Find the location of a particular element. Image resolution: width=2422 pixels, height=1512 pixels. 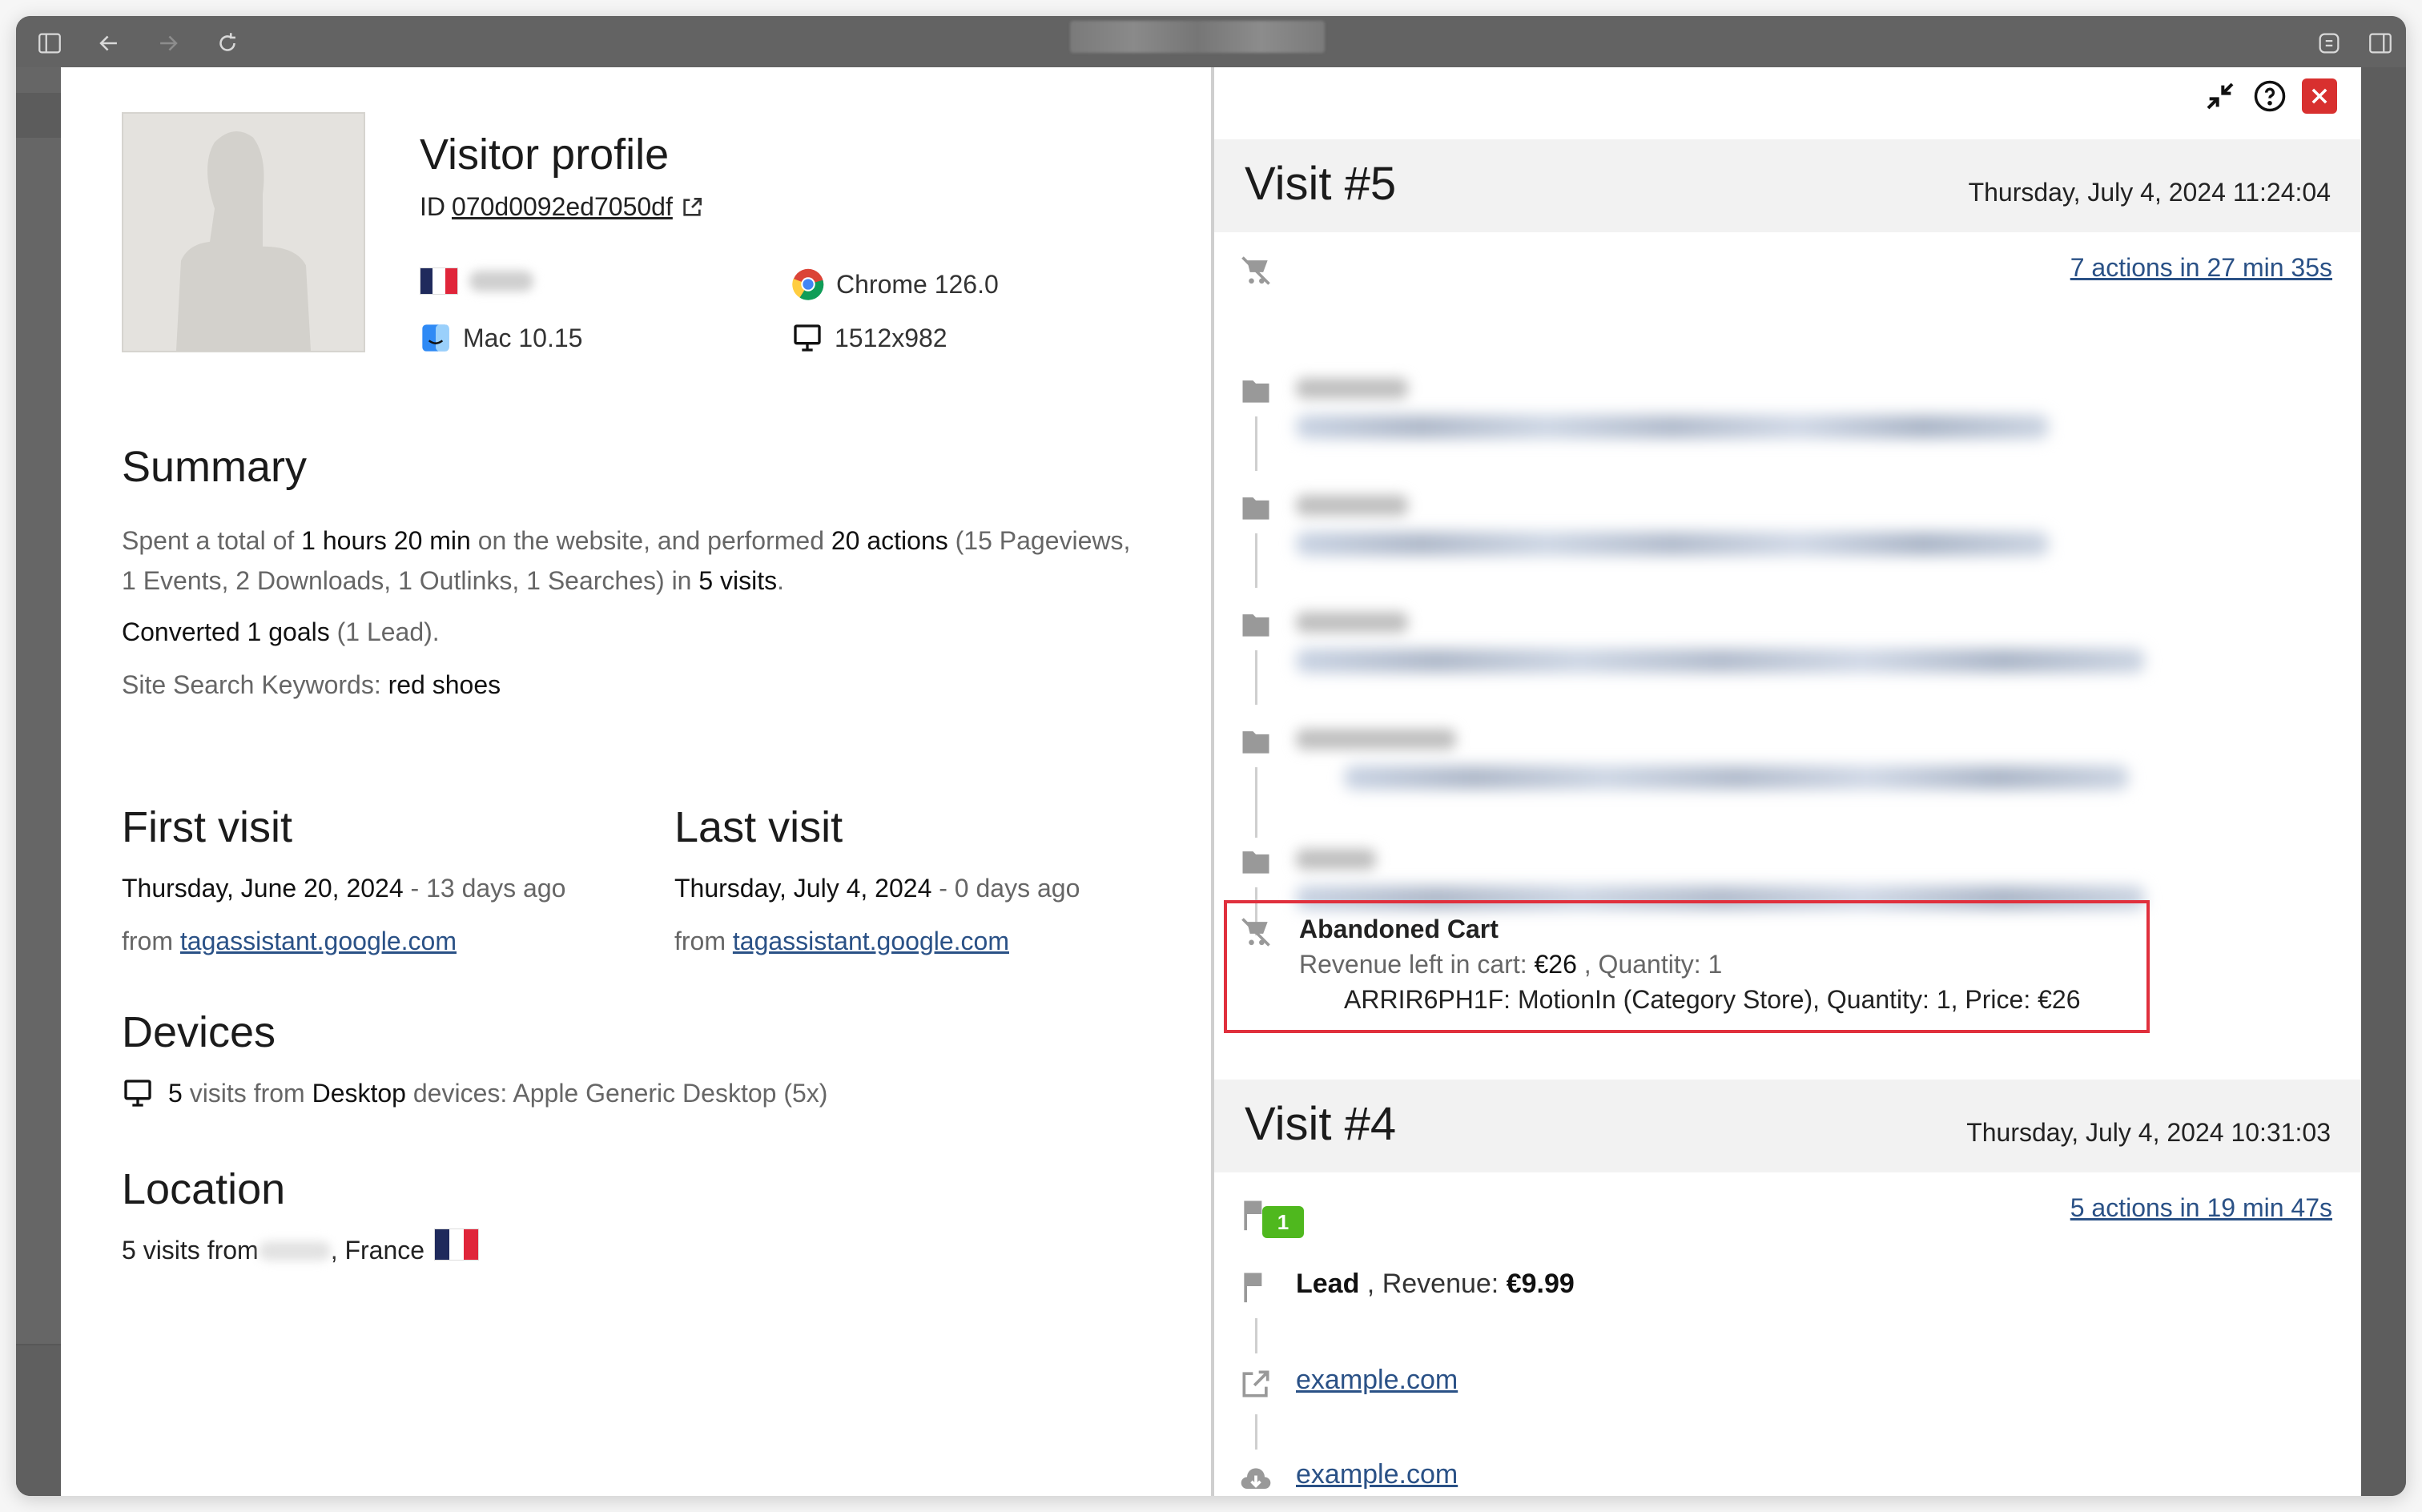

total-actions: 20 actions is located at coordinates (890, 540).